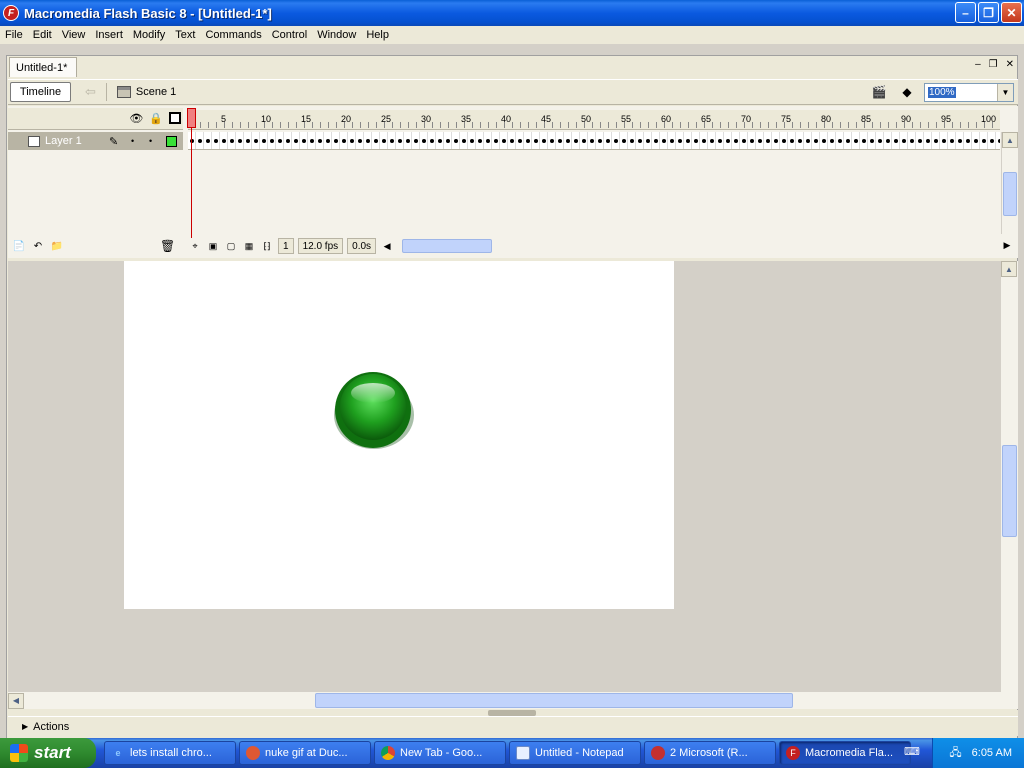  What do you see at coordinates (25, 726) in the screenshot?
I see `expand-arrow-icon: ▶` at bounding box center [25, 726].